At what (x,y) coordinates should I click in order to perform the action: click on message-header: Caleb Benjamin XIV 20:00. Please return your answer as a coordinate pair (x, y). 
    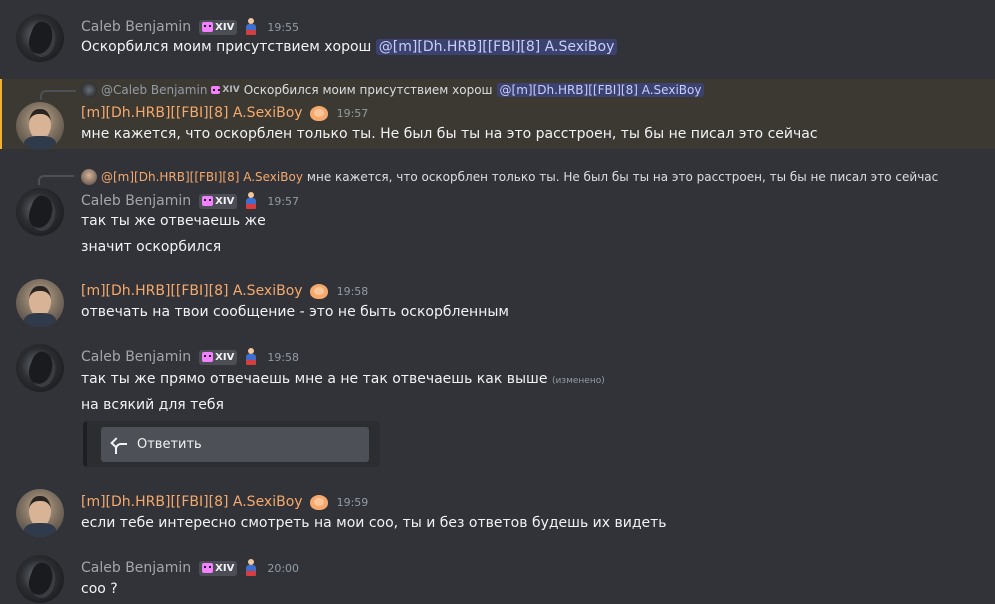
    Looking at the image, I should click on (190, 568).